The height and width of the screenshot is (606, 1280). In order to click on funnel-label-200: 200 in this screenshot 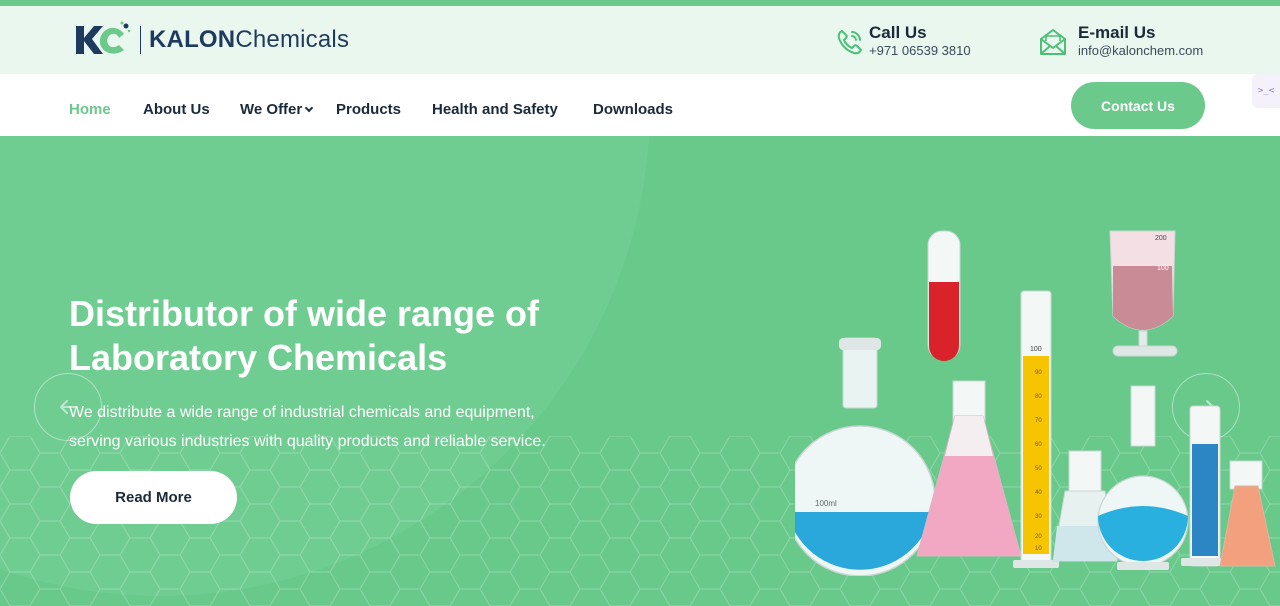, I will do `click(1161, 238)`.